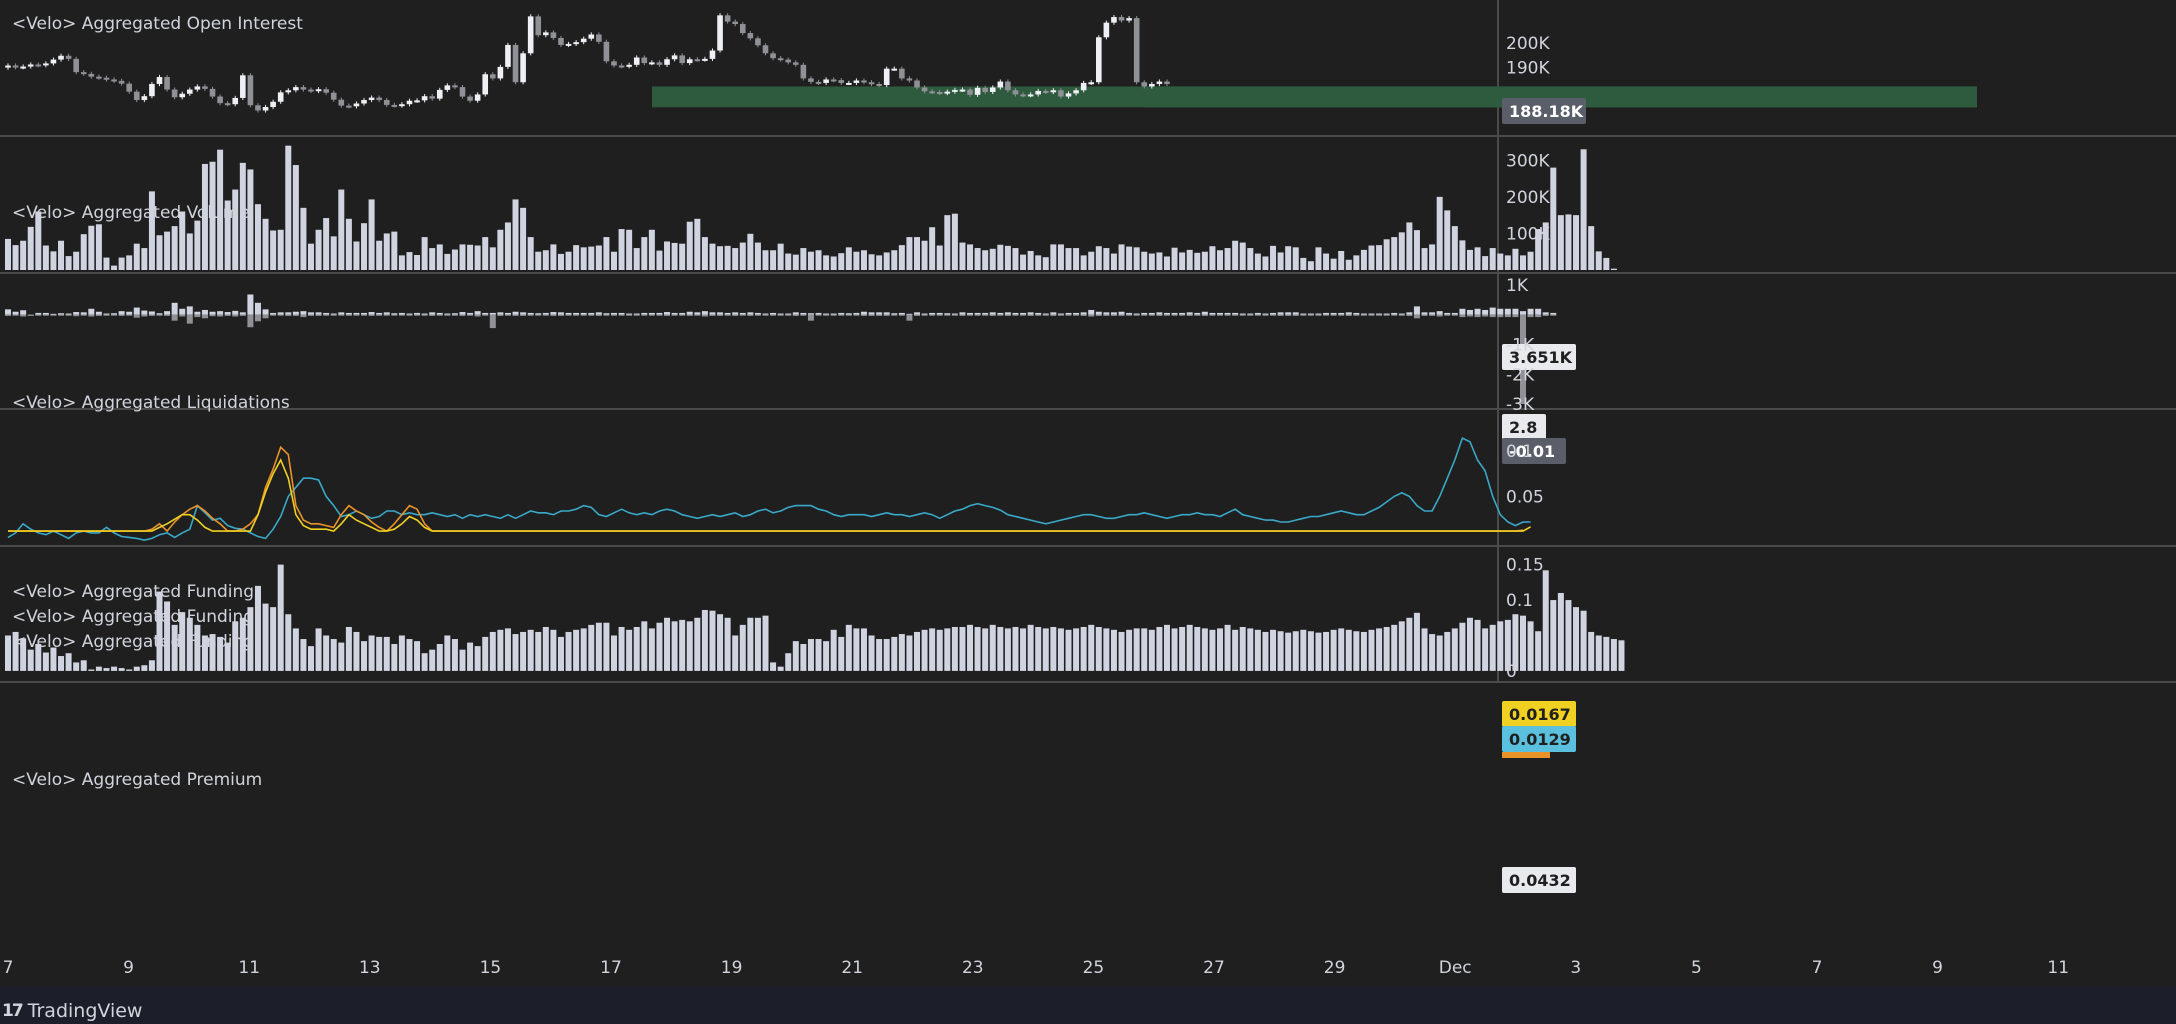  Describe the element at coordinates (1526, 755) in the screenshot. I see `funding-last-orange-partial` at that location.